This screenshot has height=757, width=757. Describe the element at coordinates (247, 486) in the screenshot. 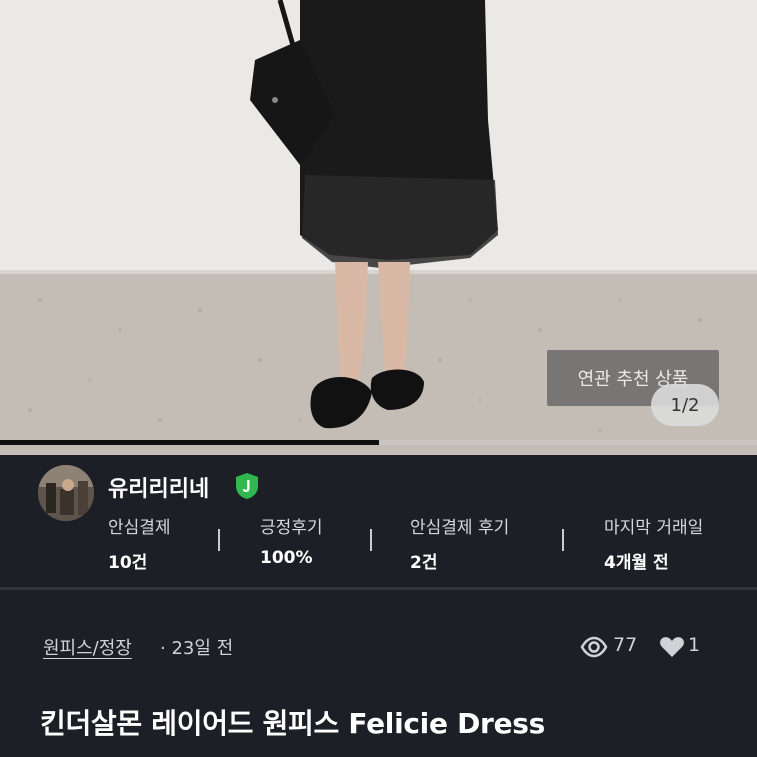

I see `shield-check-icon` at that location.